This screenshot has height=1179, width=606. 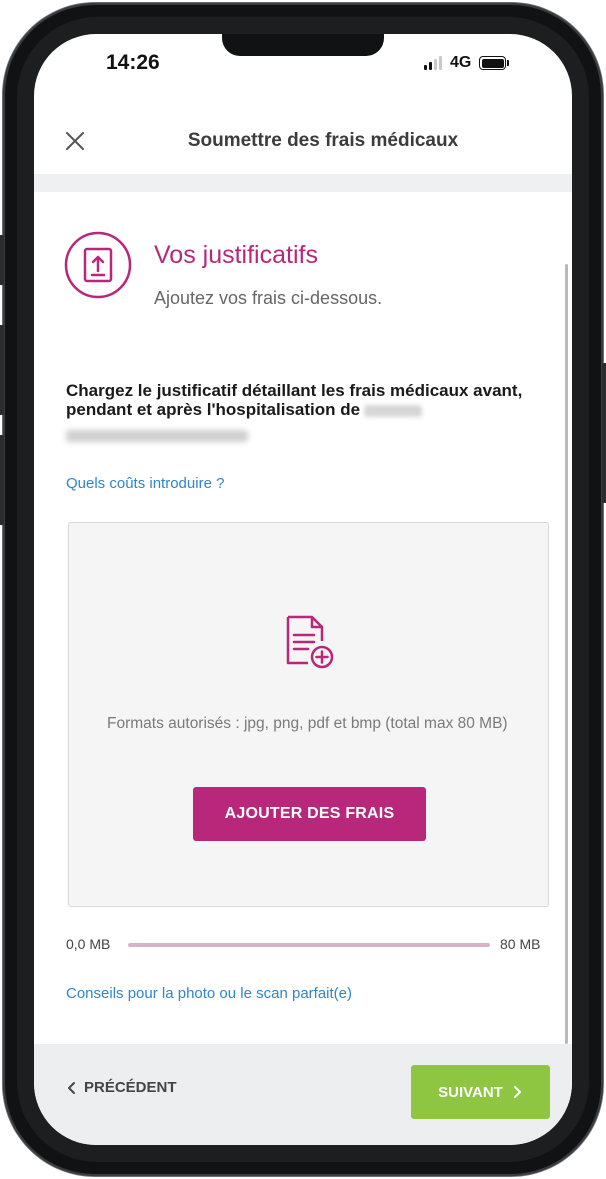 I want to click on chevron-left-icon, so click(x=71, y=1087).